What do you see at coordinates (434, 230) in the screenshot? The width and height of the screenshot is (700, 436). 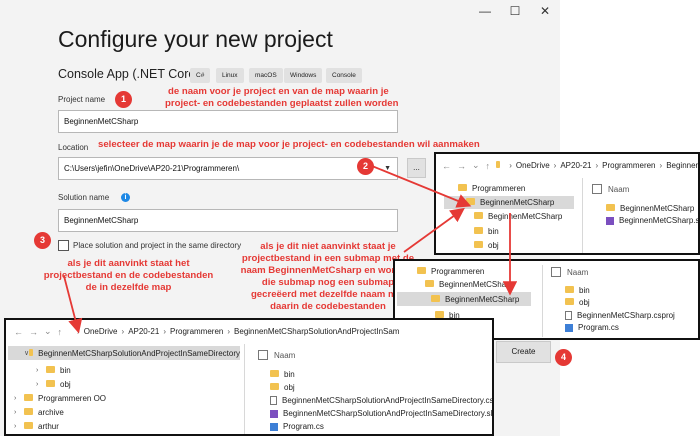 I see `arrow-unchecked-to-folder` at bounding box center [434, 230].